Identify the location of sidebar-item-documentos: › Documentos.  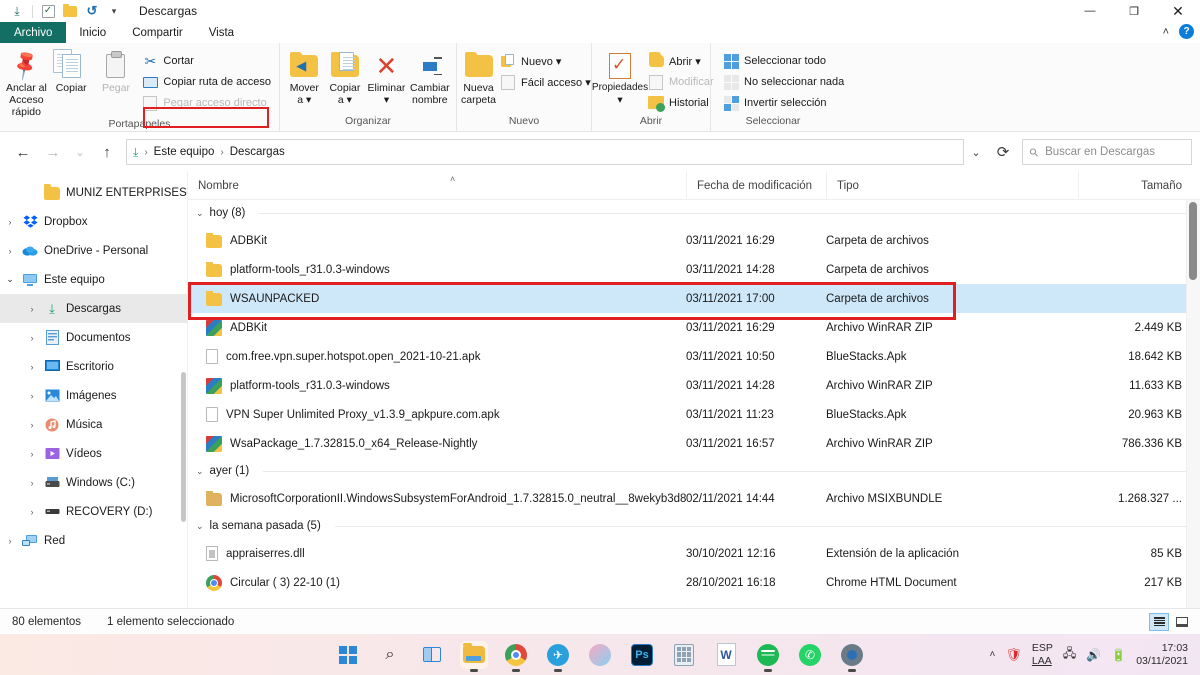
(93, 337).